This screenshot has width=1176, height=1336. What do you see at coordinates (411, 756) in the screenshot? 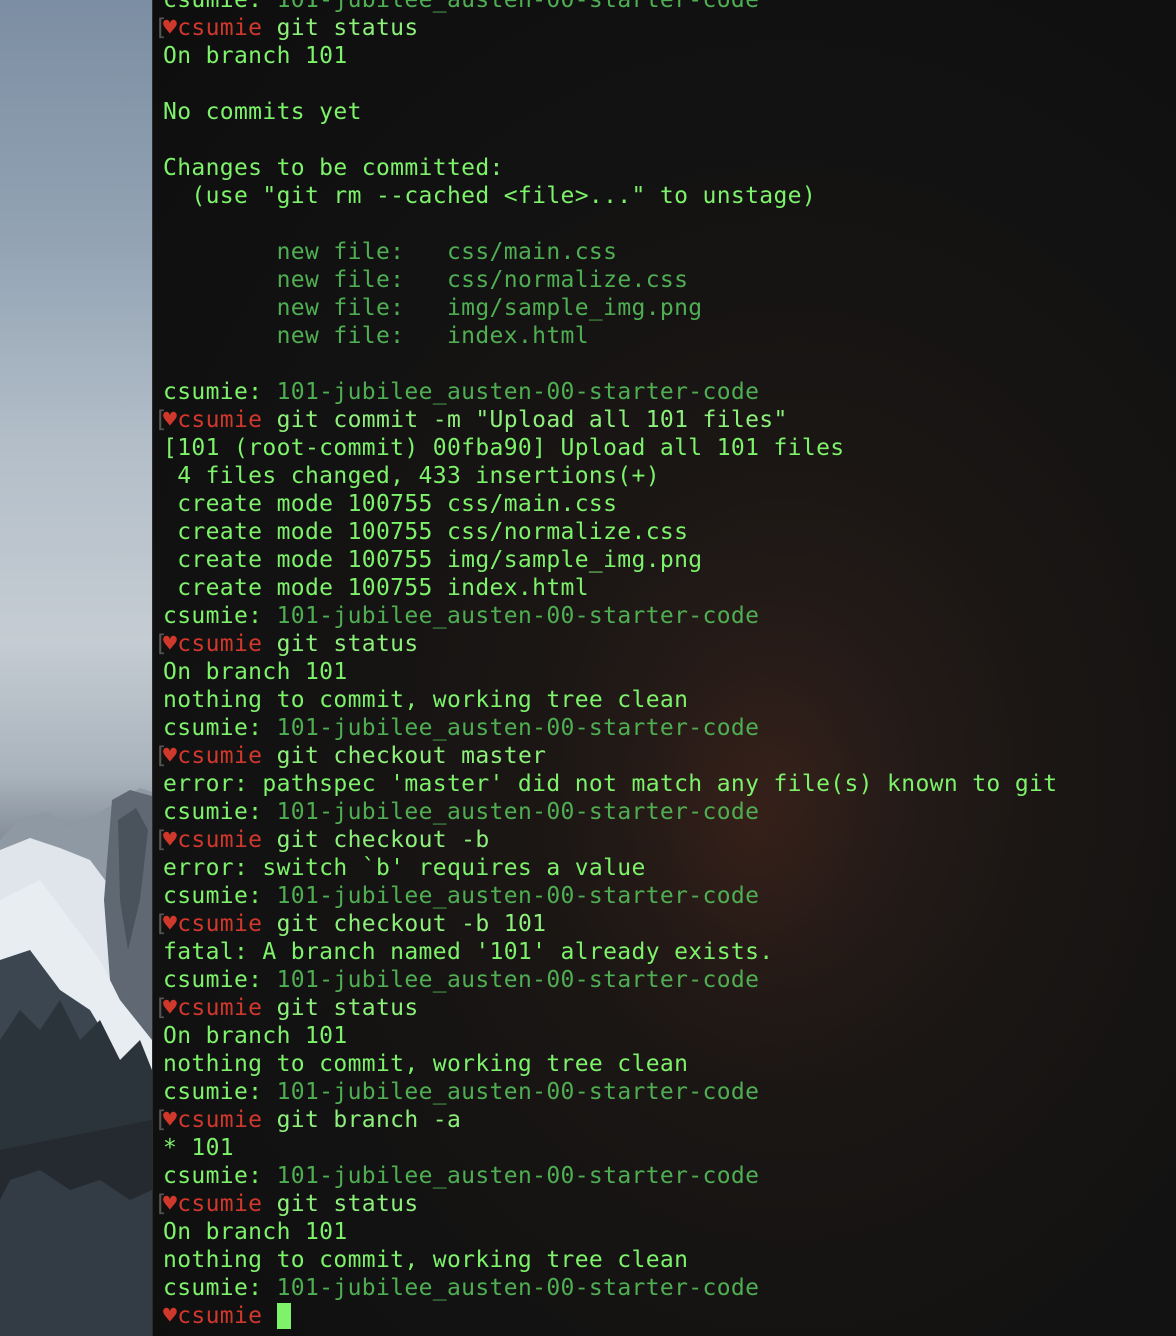
I see `command-text: git checkout master` at bounding box center [411, 756].